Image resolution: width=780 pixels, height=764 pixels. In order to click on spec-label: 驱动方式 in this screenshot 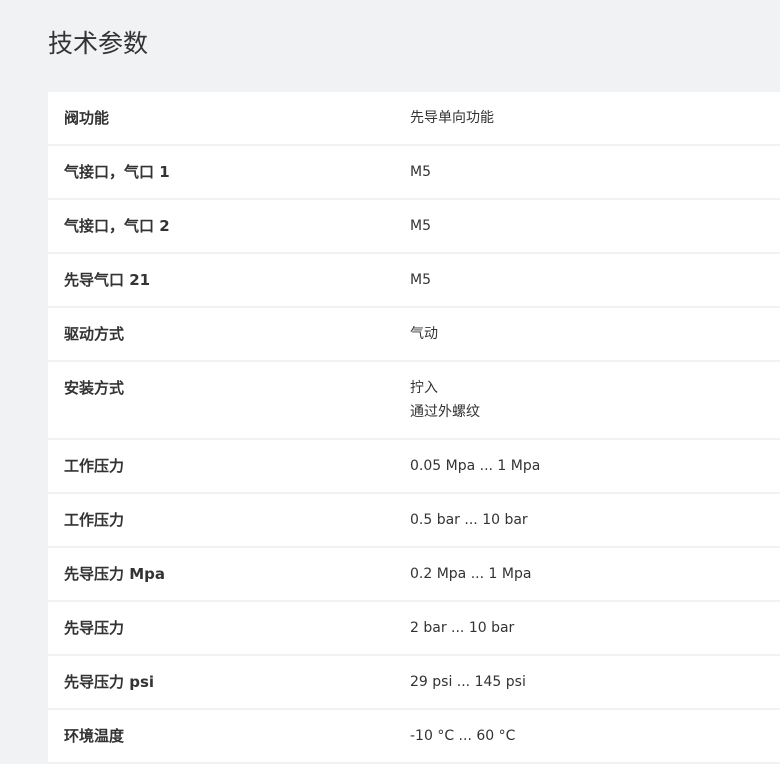, I will do `click(94, 334)`.